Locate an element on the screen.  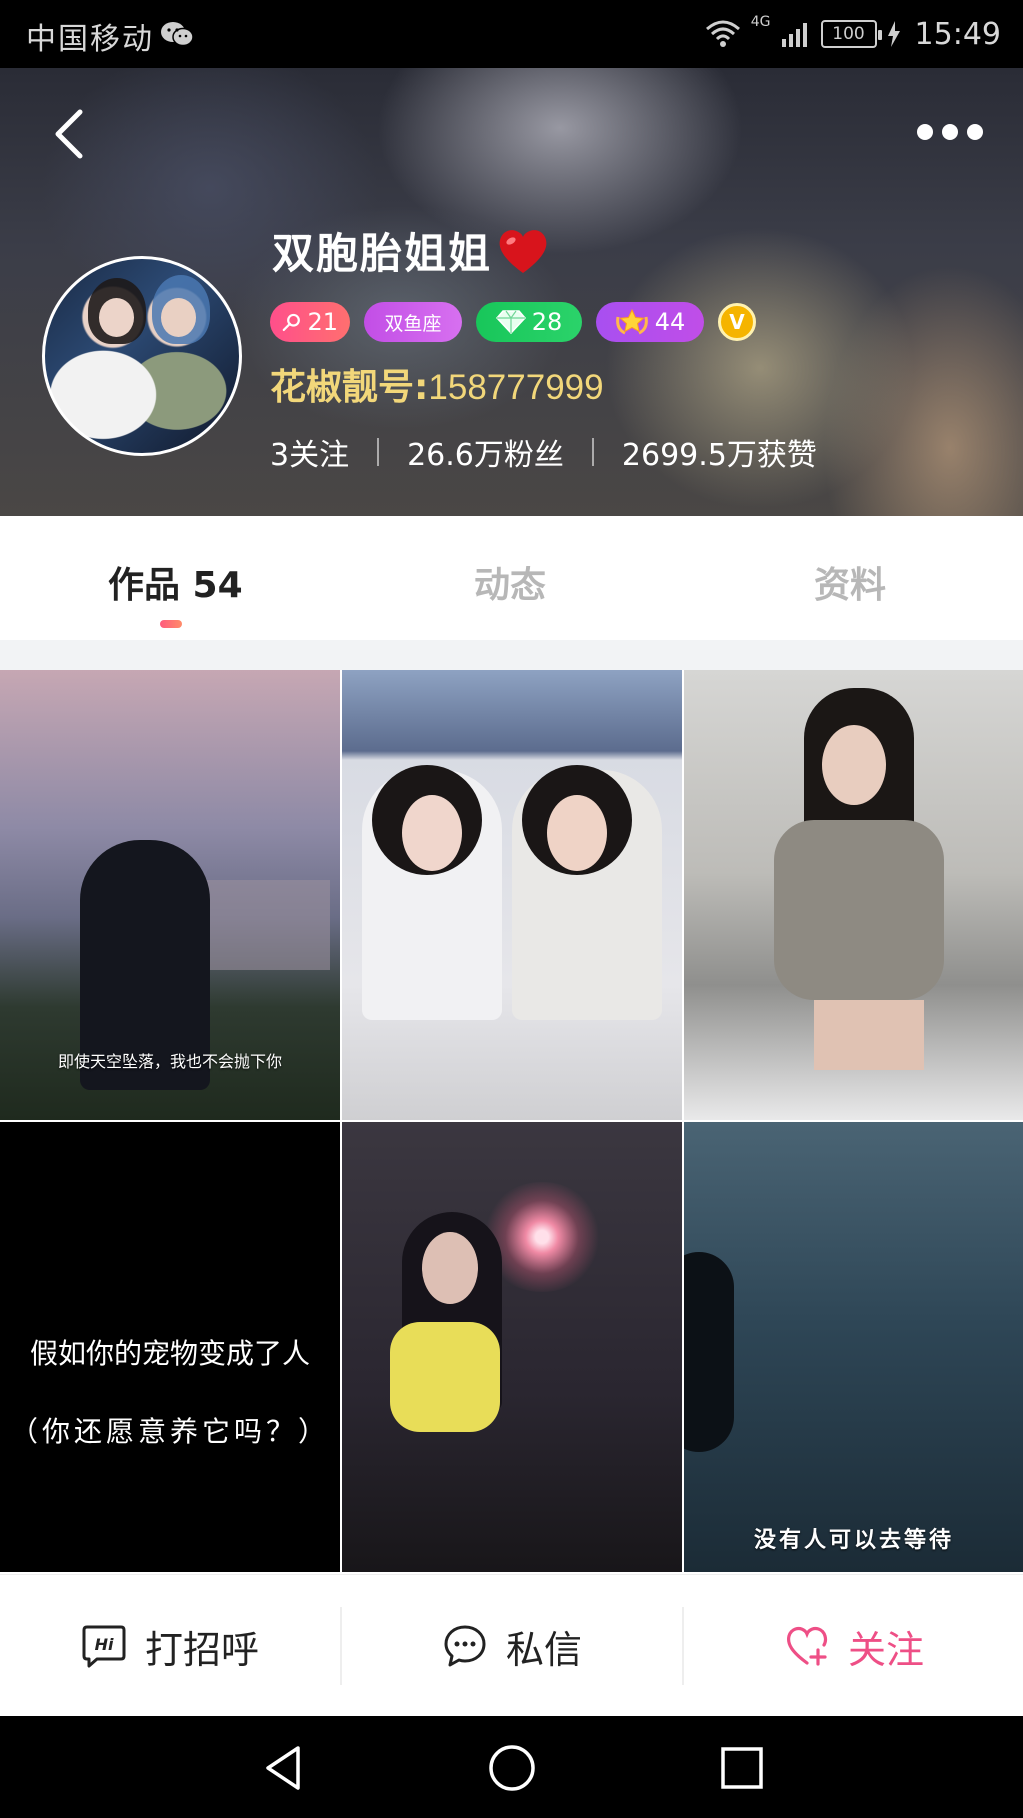
profile-tabs: 作品 54 动态 资料 is located at coordinates (511, 578).